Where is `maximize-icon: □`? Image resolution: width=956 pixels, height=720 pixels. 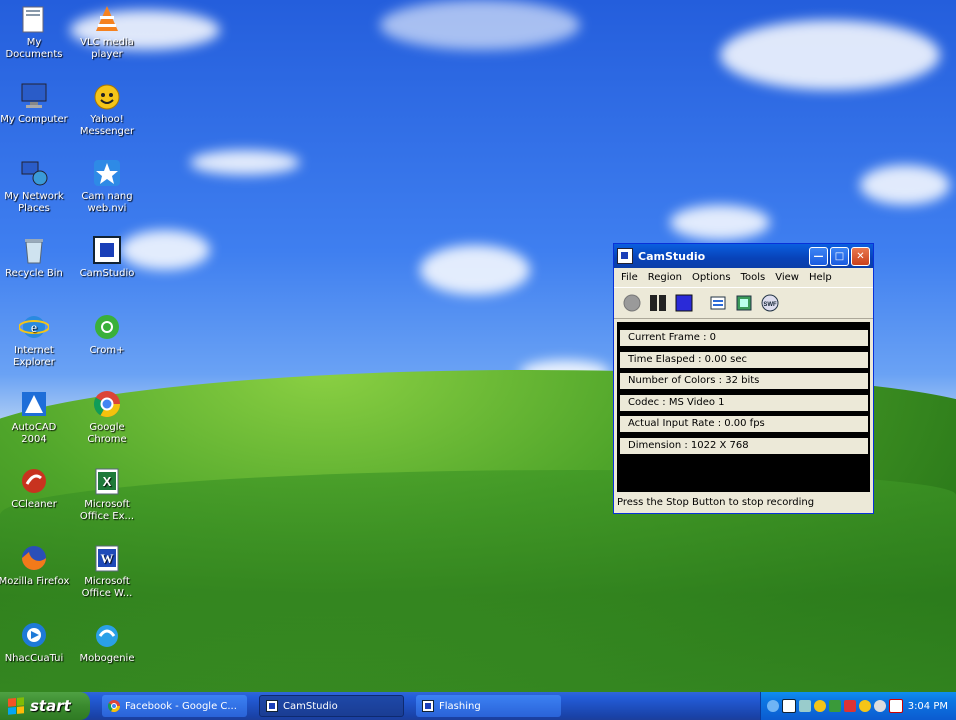
maximize-icon: □ is located at coordinates (839, 256).